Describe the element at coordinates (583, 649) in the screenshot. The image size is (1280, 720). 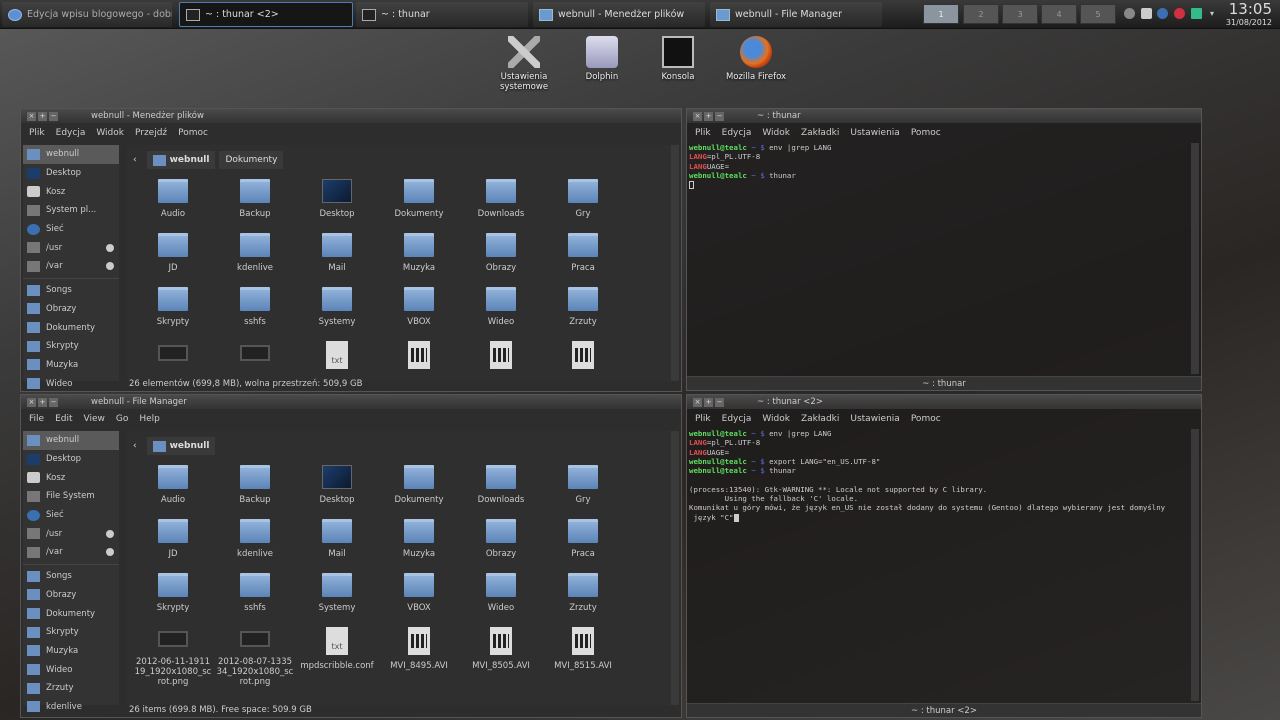
I see `file-item-mvi-8515-avi: MVI_8515.AVI` at that location.